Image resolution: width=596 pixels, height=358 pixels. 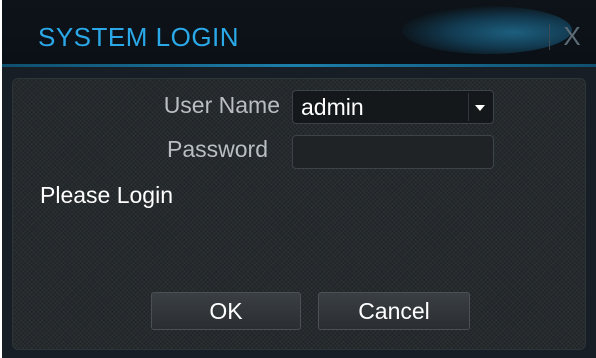 I want to click on close-icon: X, so click(x=572, y=36).